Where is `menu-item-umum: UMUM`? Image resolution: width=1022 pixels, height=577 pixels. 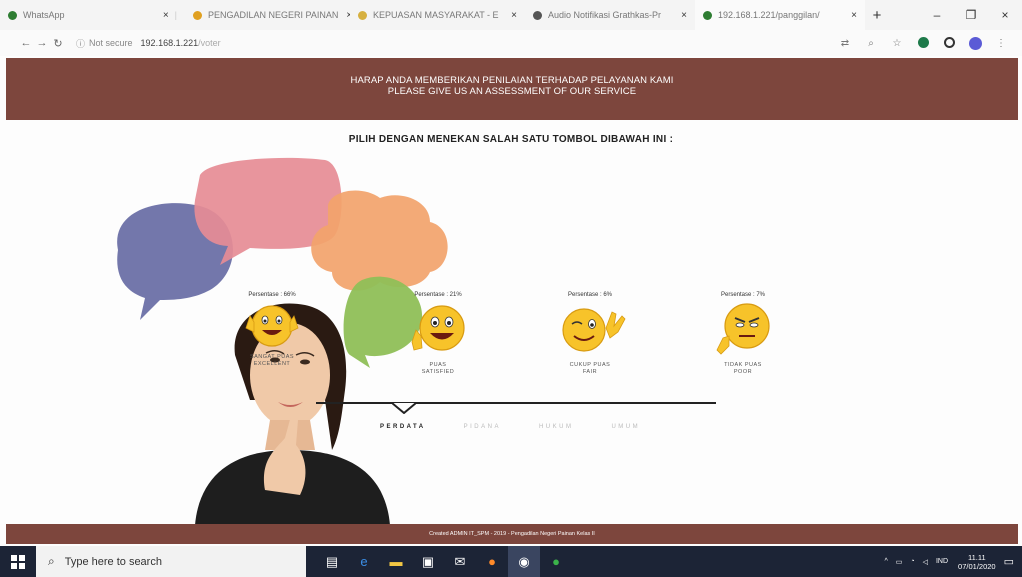 menu-item-umum: UMUM is located at coordinates (625, 427).